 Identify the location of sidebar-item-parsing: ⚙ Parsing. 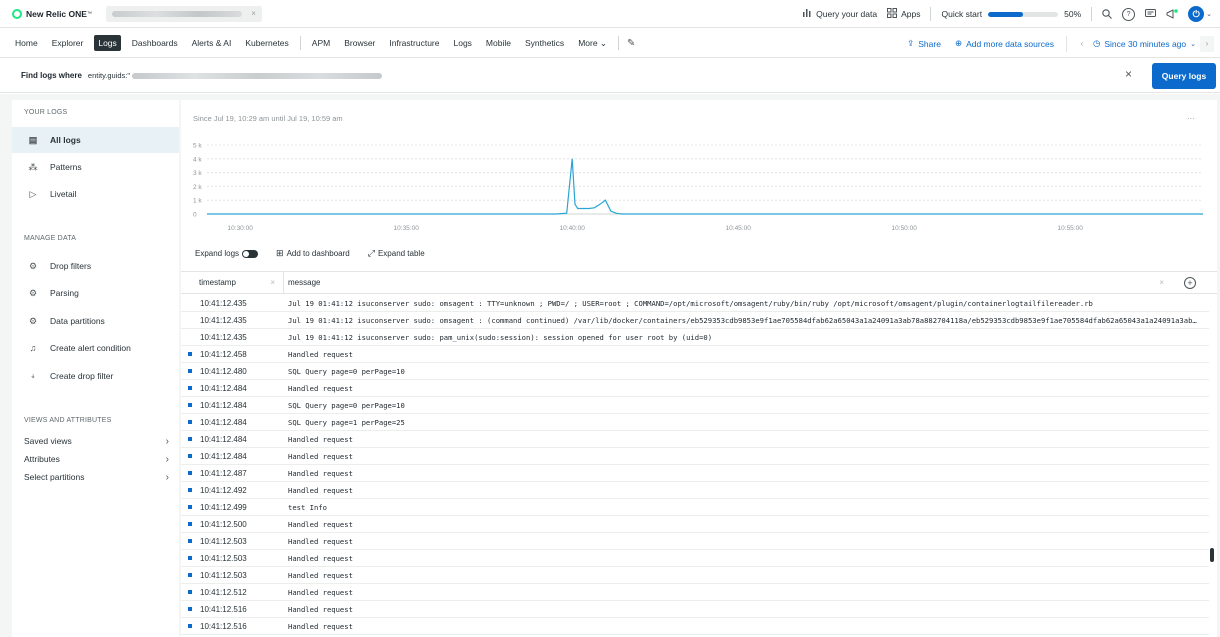
(95, 293).